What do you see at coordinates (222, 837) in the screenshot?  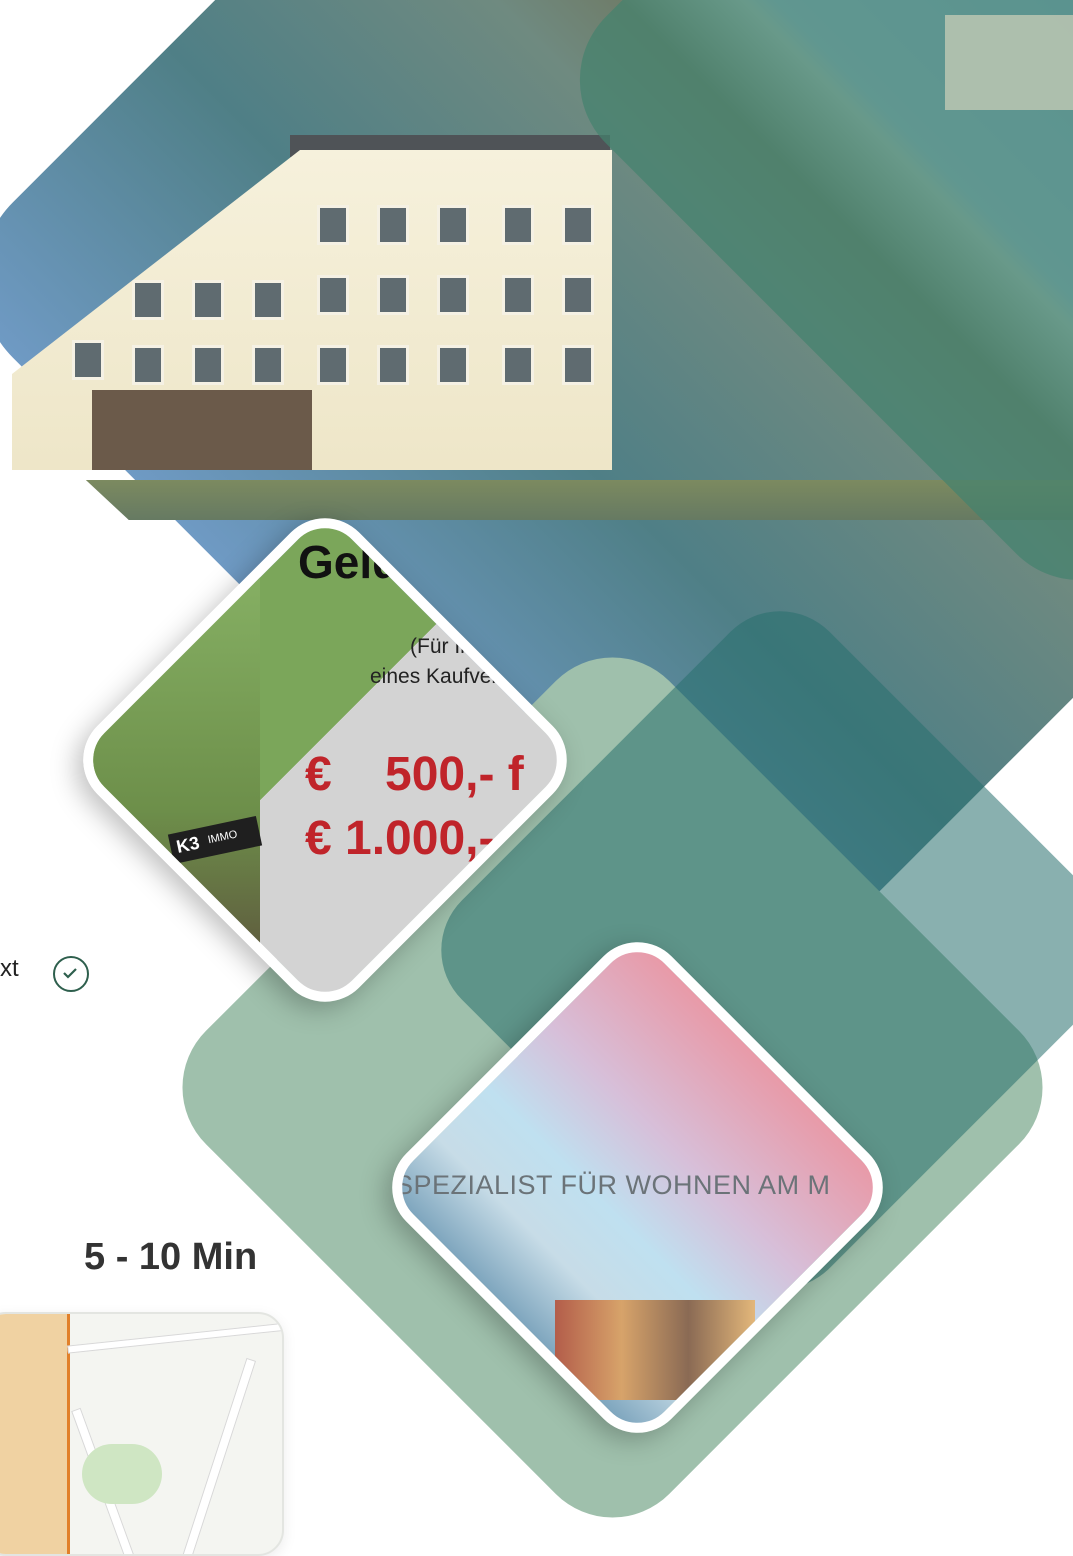 I see `tag-text: IMMO` at bounding box center [222, 837].